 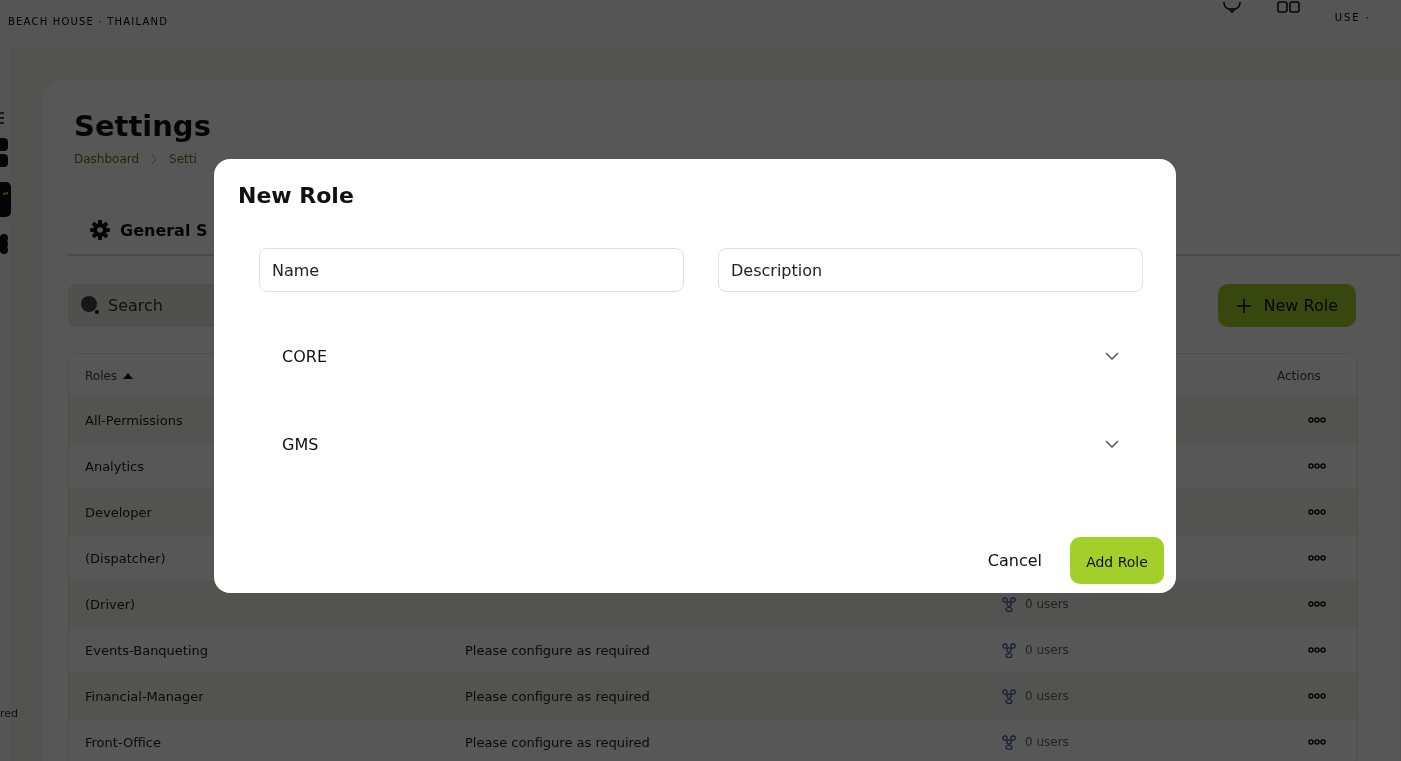 What do you see at coordinates (88, 22) in the screenshot?
I see `brand-tagline: BEACH HOUSE · THAILAND` at bounding box center [88, 22].